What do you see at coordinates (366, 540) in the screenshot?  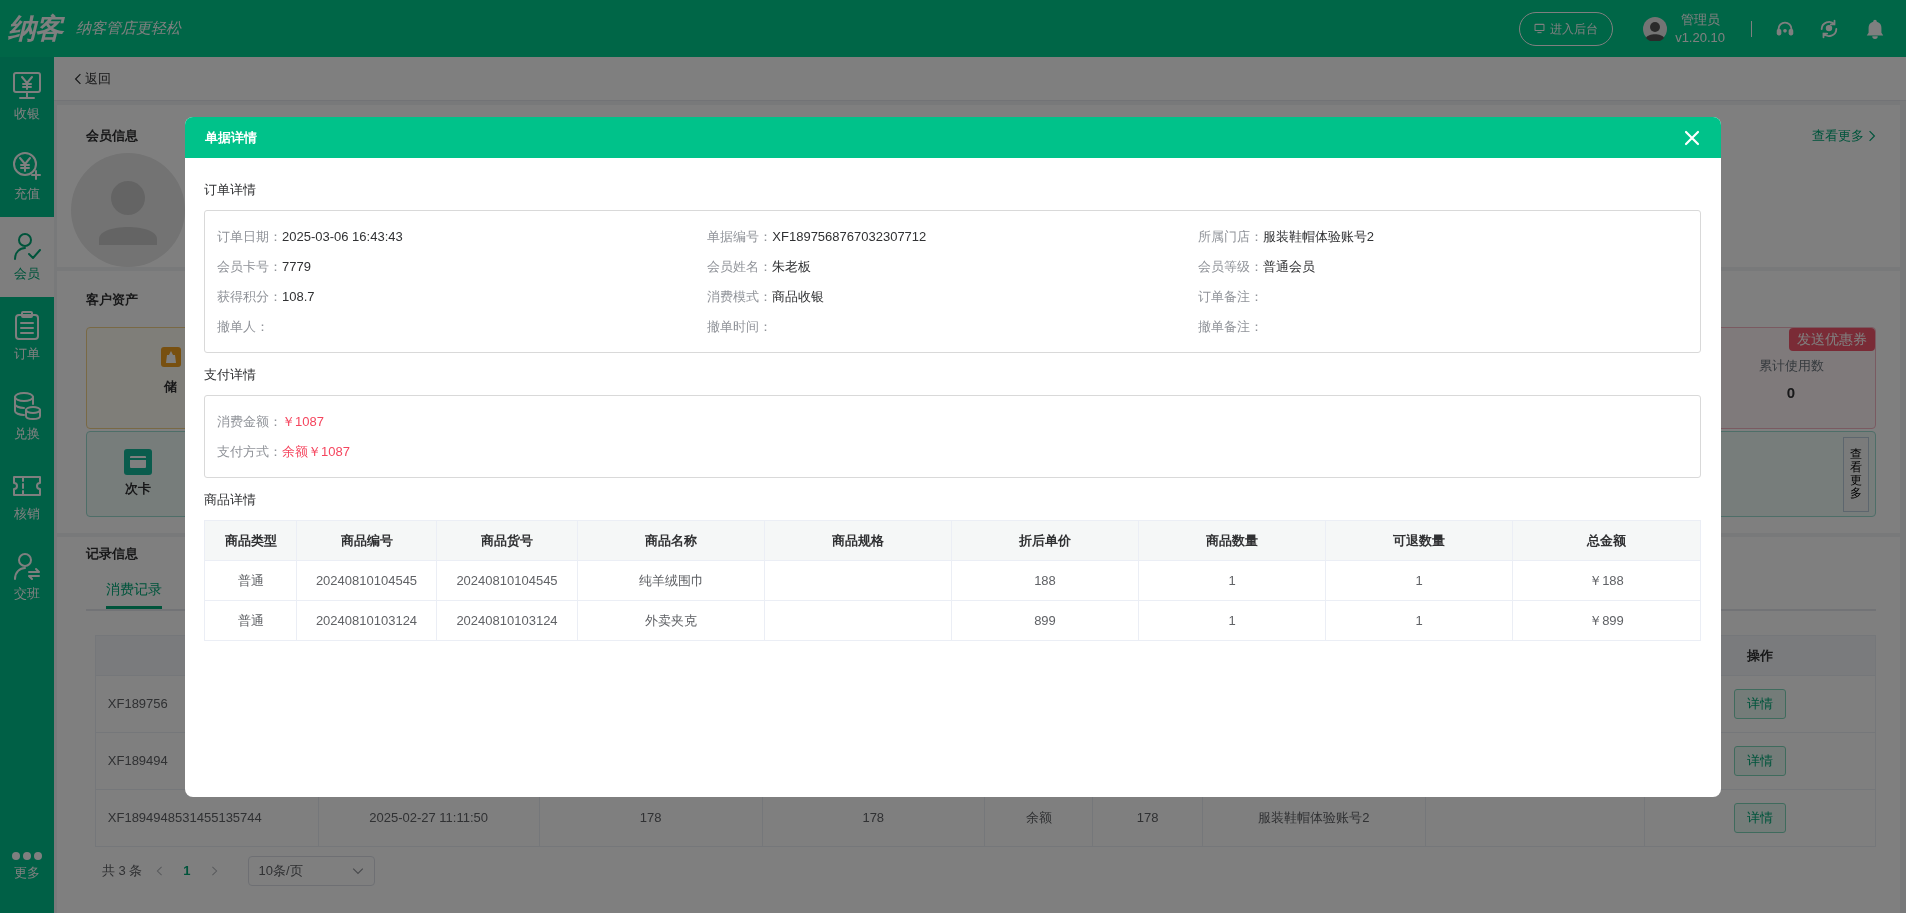 I see `column-header: 商品编号` at bounding box center [366, 540].